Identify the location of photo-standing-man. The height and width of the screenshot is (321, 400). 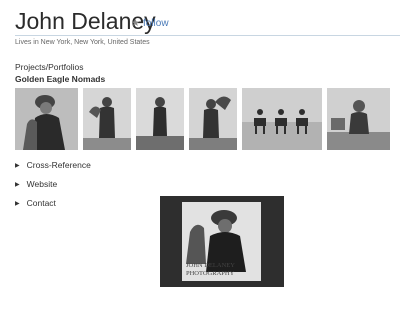
(107, 119).